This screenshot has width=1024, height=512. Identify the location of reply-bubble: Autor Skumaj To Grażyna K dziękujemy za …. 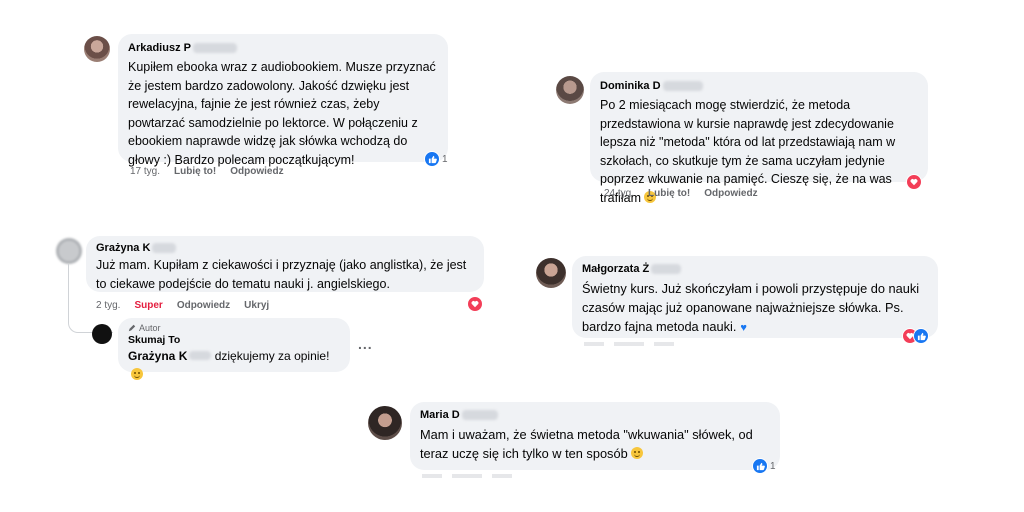
(234, 349).